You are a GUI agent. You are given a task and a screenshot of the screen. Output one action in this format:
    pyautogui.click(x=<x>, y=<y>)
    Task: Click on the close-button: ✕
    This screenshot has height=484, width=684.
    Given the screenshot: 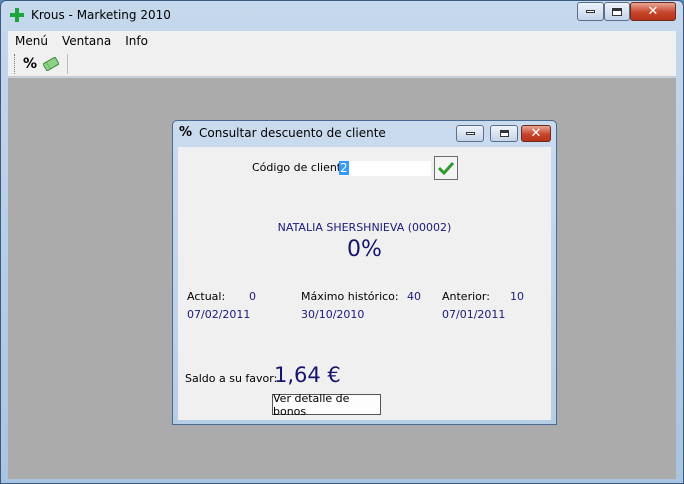 What is the action you would take?
    pyautogui.click(x=653, y=11)
    